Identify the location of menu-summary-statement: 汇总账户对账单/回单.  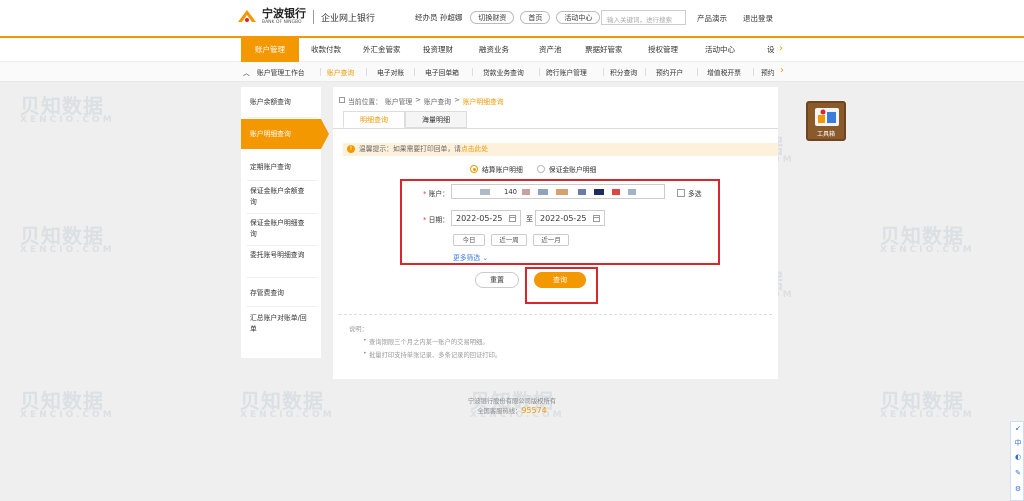
(274, 324).